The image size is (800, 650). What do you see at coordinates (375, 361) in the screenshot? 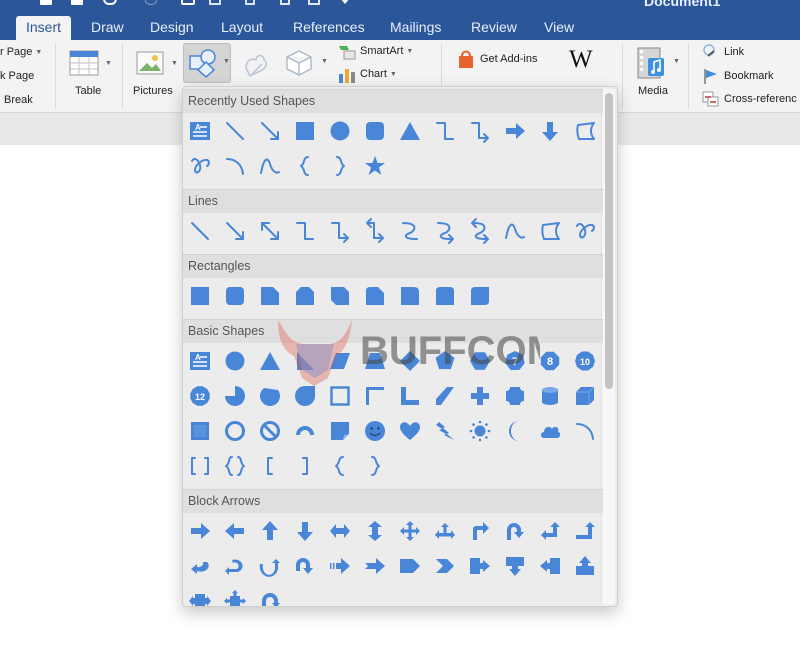
I see `shape-trapezoid` at bounding box center [375, 361].